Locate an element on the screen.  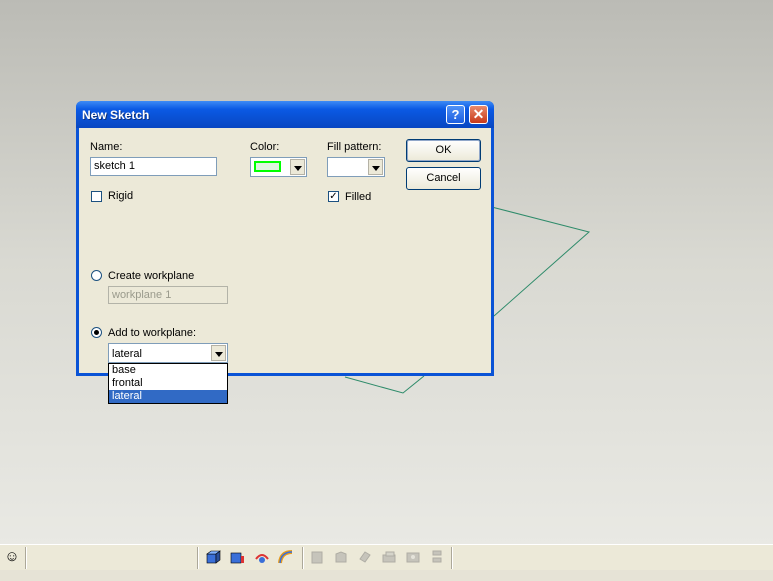
workplane-dropdown-list: base frontal lateral is located at coordinates (168, 383).